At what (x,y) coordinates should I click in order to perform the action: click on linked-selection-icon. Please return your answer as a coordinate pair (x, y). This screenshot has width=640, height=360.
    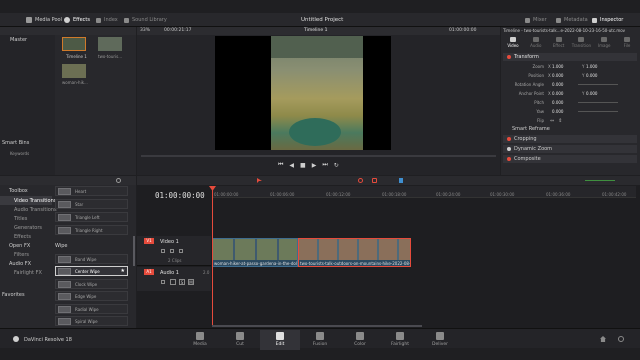
    Looking at the image, I should click on (374, 180).